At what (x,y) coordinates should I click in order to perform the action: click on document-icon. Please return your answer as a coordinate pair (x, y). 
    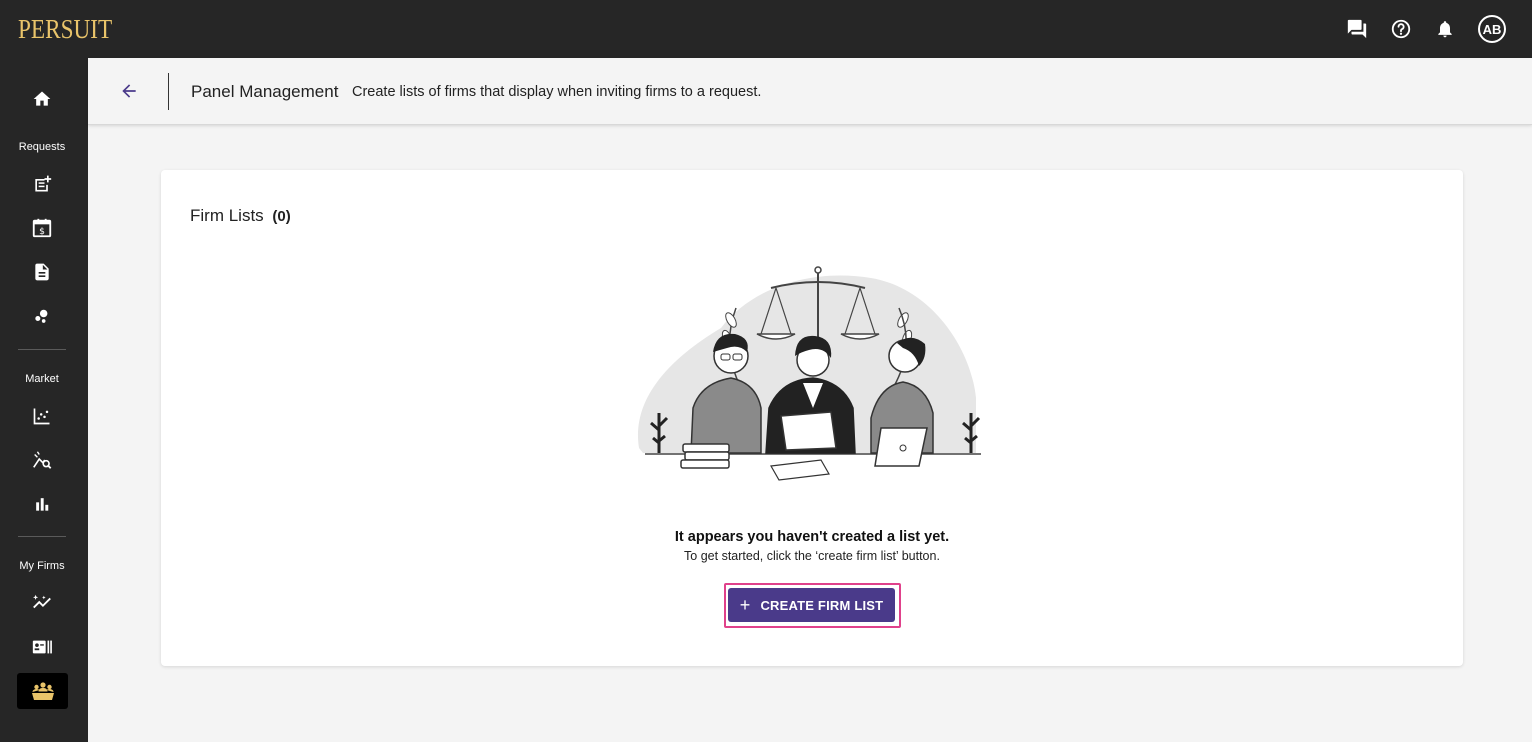
    Looking at the image, I should click on (42, 272).